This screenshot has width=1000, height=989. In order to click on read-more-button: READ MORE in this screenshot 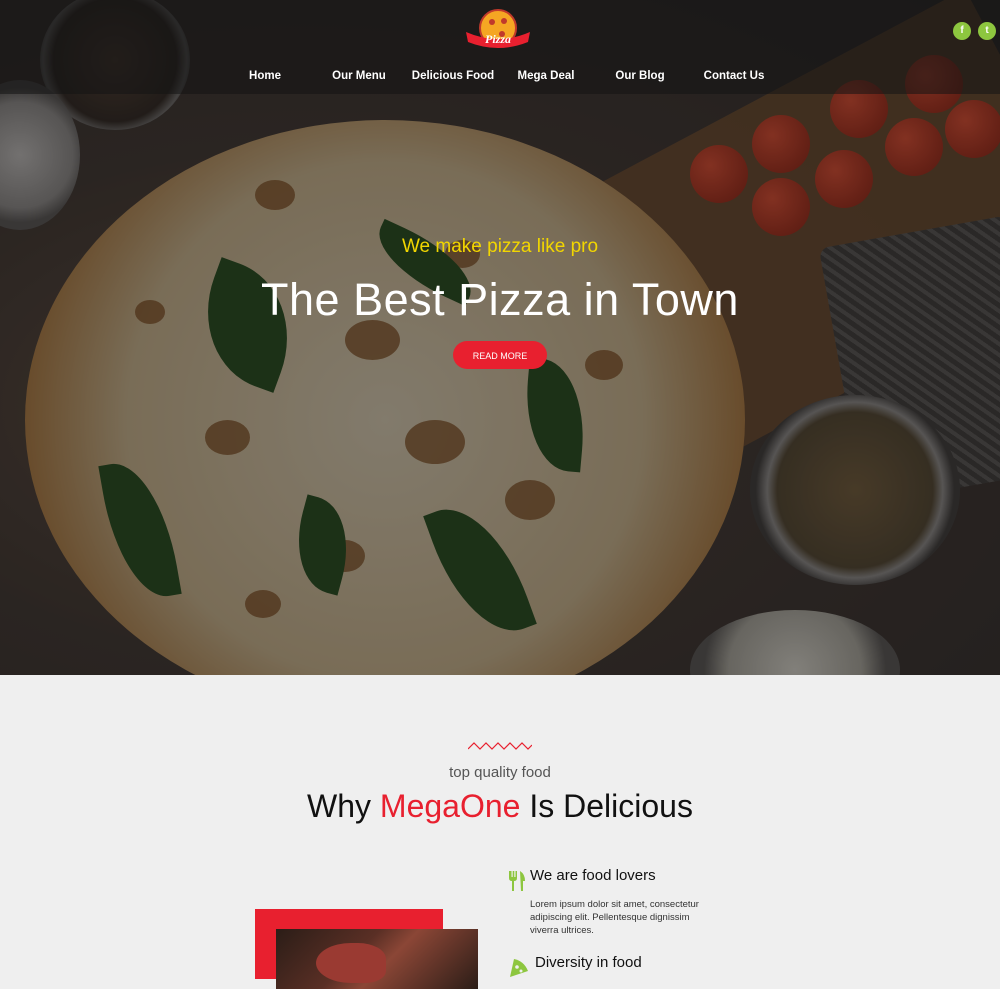, I will do `click(500, 355)`.